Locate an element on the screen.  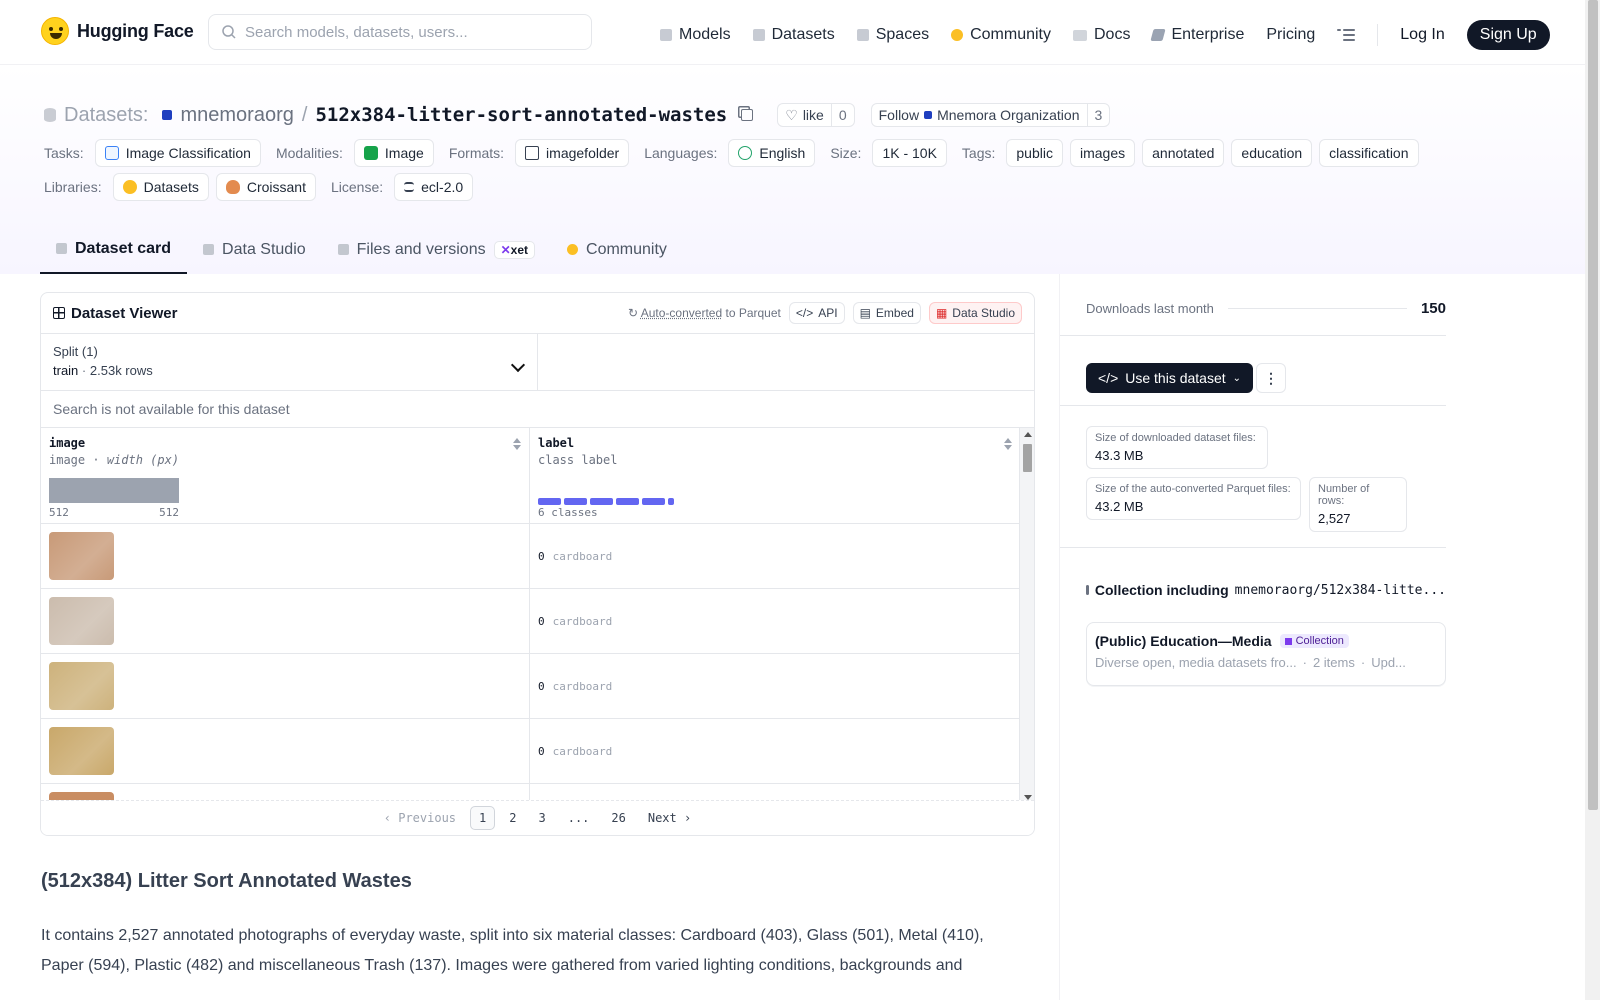
page-scrollbar is located at coordinates (1592, 500).